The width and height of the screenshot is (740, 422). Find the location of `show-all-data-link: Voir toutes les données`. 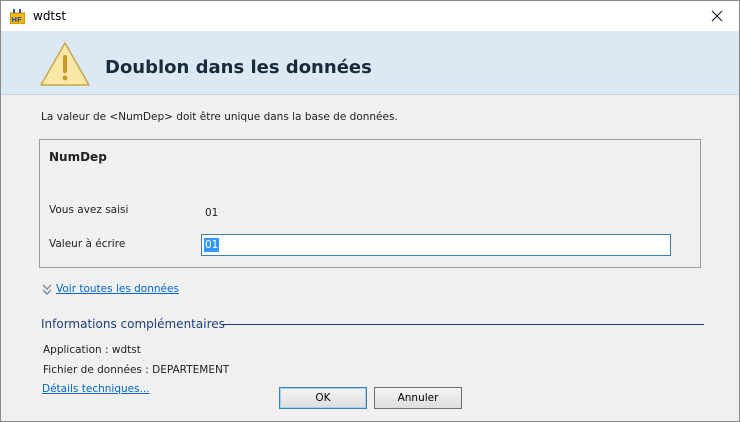

show-all-data-link: Voir toutes les données is located at coordinates (117, 289).